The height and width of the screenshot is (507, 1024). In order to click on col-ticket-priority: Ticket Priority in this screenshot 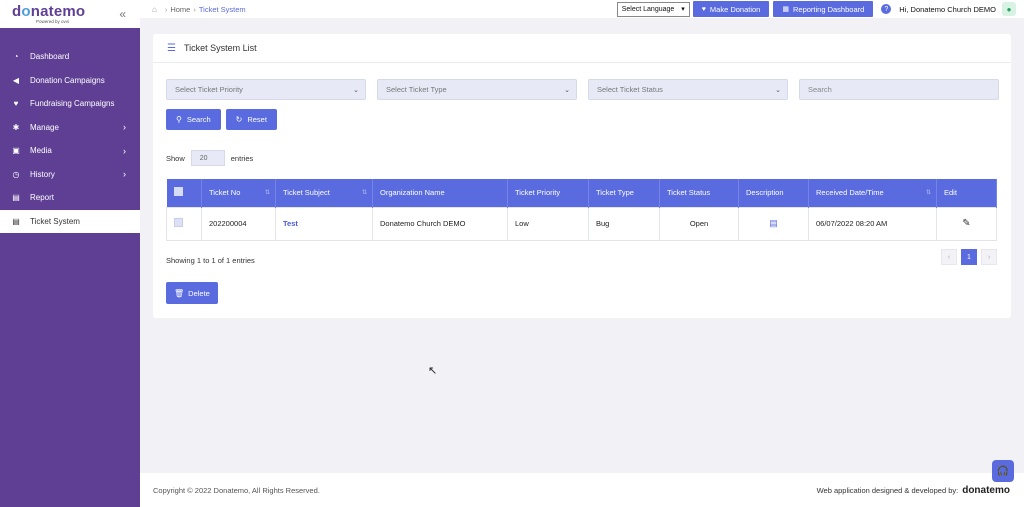, I will do `click(548, 193)`.